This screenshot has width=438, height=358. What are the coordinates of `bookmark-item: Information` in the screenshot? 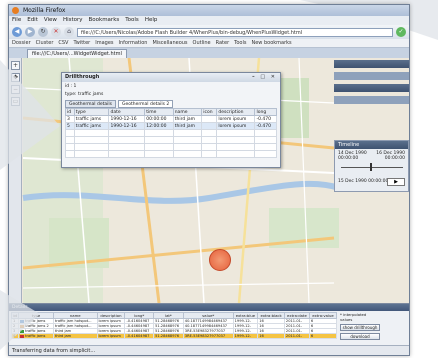 It's located at (133, 43).